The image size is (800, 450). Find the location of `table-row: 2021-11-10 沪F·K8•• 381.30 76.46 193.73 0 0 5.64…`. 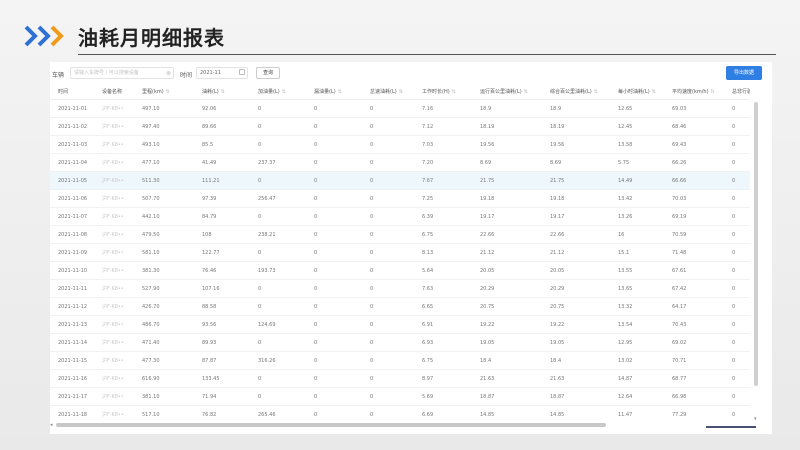

table-row: 2021-11-10 沪F·K8•• 381.30 76.46 193.73 0 0 5.64… is located at coordinates (400, 271).